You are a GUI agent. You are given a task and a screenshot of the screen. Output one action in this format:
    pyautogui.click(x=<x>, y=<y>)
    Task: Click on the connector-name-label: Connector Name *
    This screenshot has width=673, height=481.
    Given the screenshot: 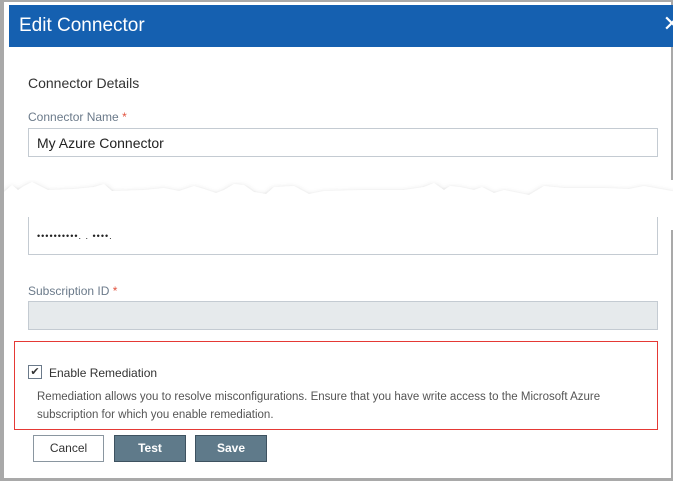 What is the action you would take?
    pyautogui.click(x=77, y=117)
    